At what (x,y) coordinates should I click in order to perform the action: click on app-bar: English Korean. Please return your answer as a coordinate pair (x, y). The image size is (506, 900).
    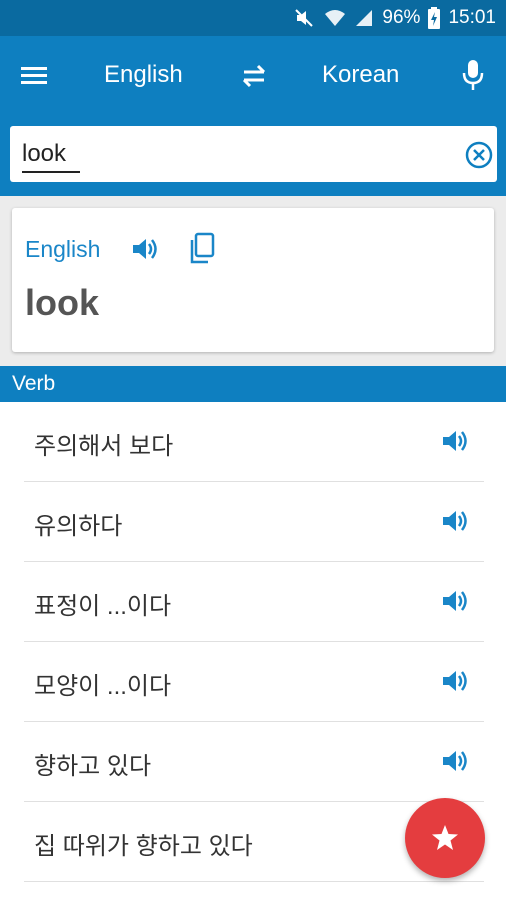
    Looking at the image, I should click on (253, 75).